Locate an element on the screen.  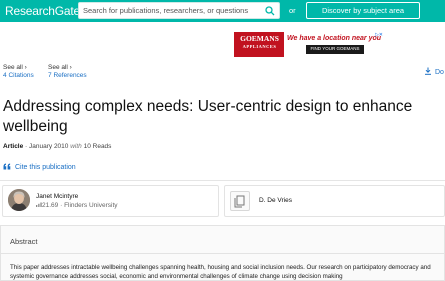
download-button: Do is located at coordinates (434, 71).